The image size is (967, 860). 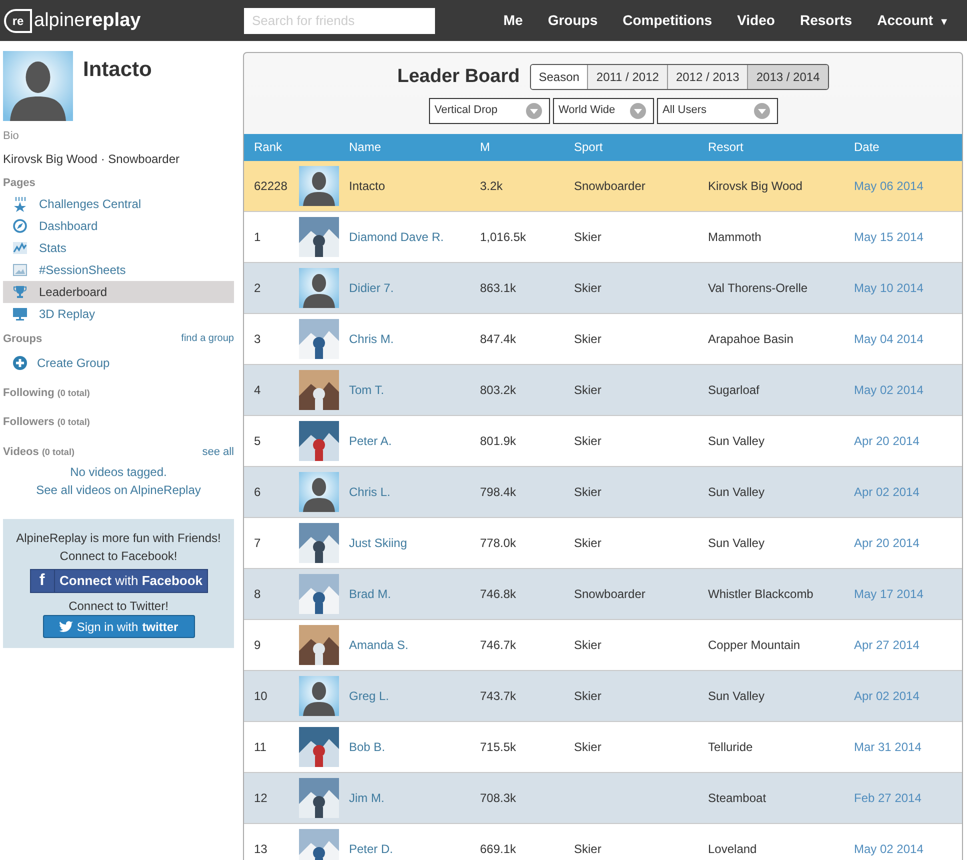 I want to click on m-cell-text: 669.1k, so click(x=499, y=849).